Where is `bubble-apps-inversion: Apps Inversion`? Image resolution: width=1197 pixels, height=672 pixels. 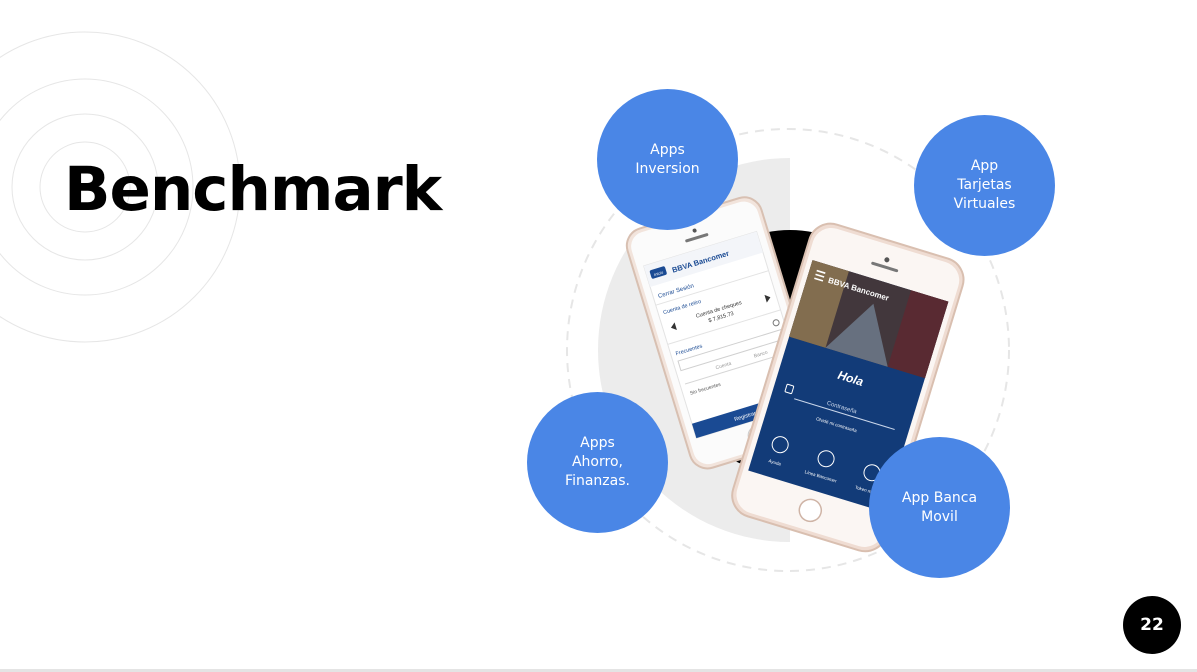 bubble-apps-inversion: Apps Inversion is located at coordinates (667, 159).